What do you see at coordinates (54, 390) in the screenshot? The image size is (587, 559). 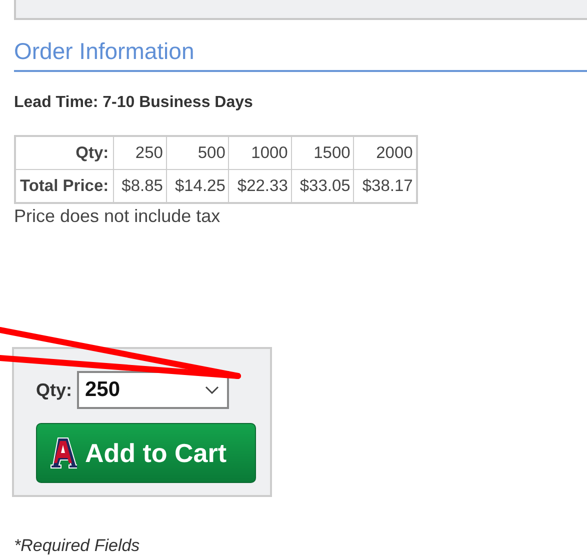 I see `qty-label: Qty:` at bounding box center [54, 390].